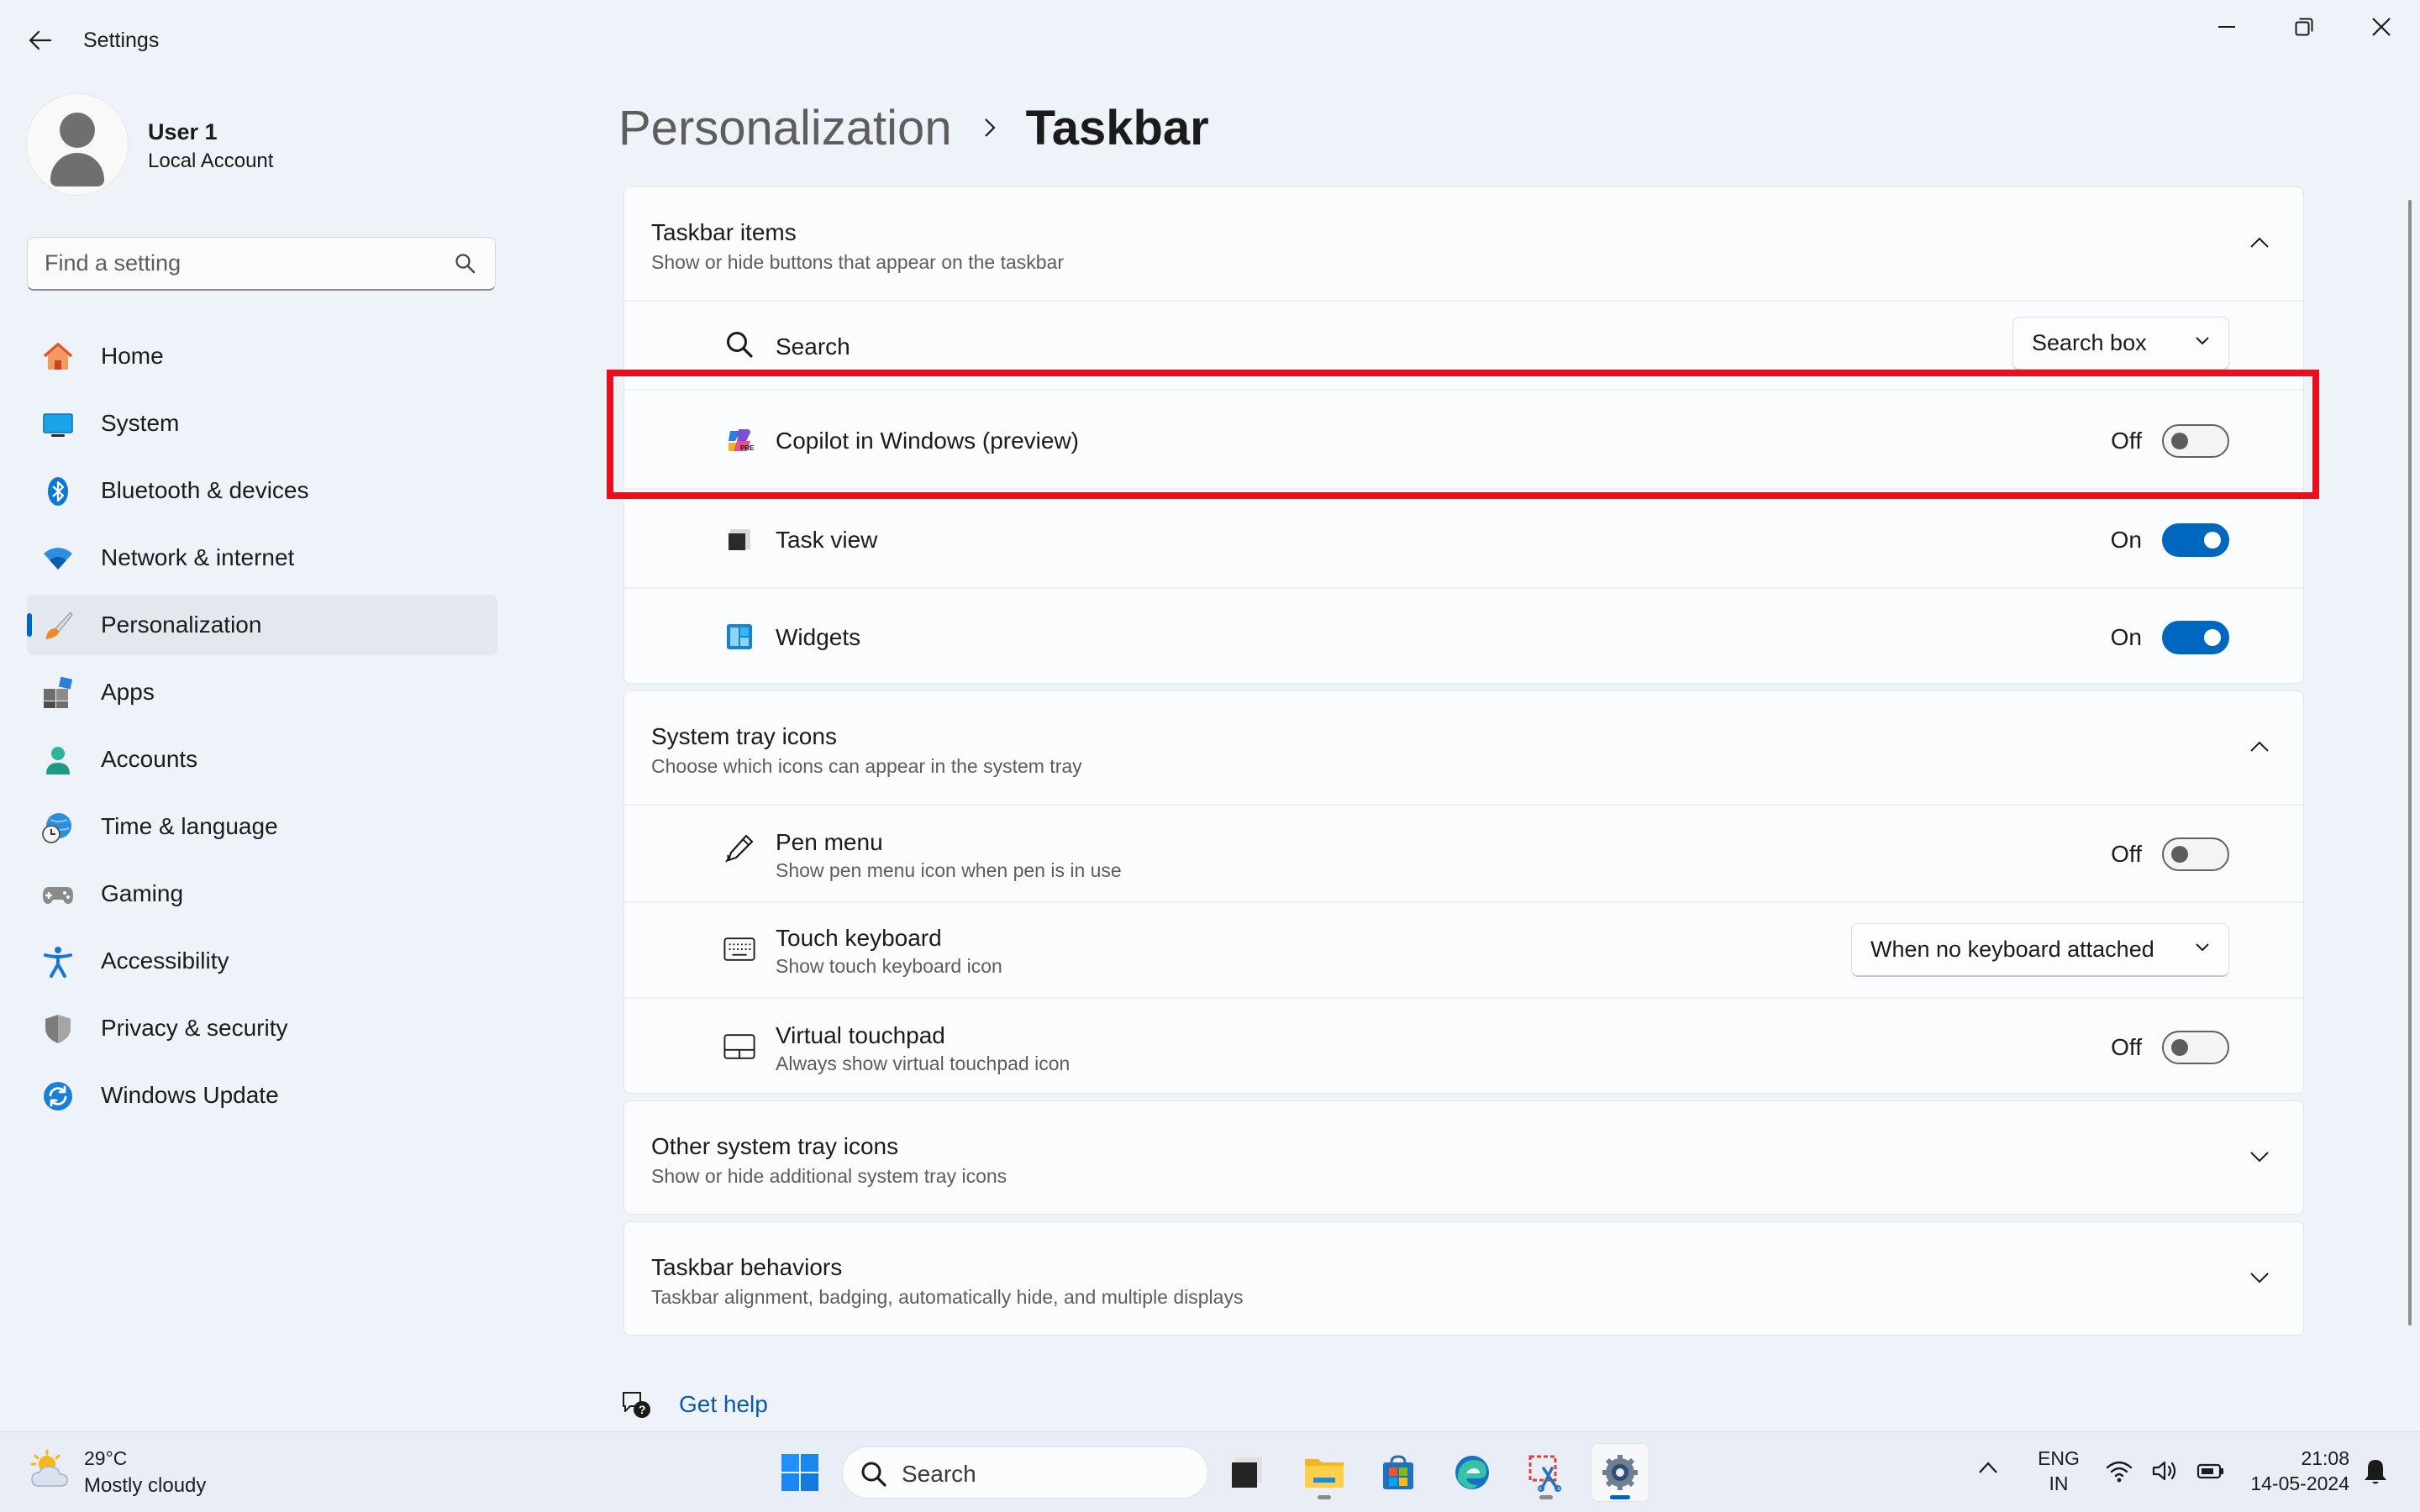  What do you see at coordinates (2089, 342) in the screenshot?
I see `dropdown-value: Search box` at bounding box center [2089, 342].